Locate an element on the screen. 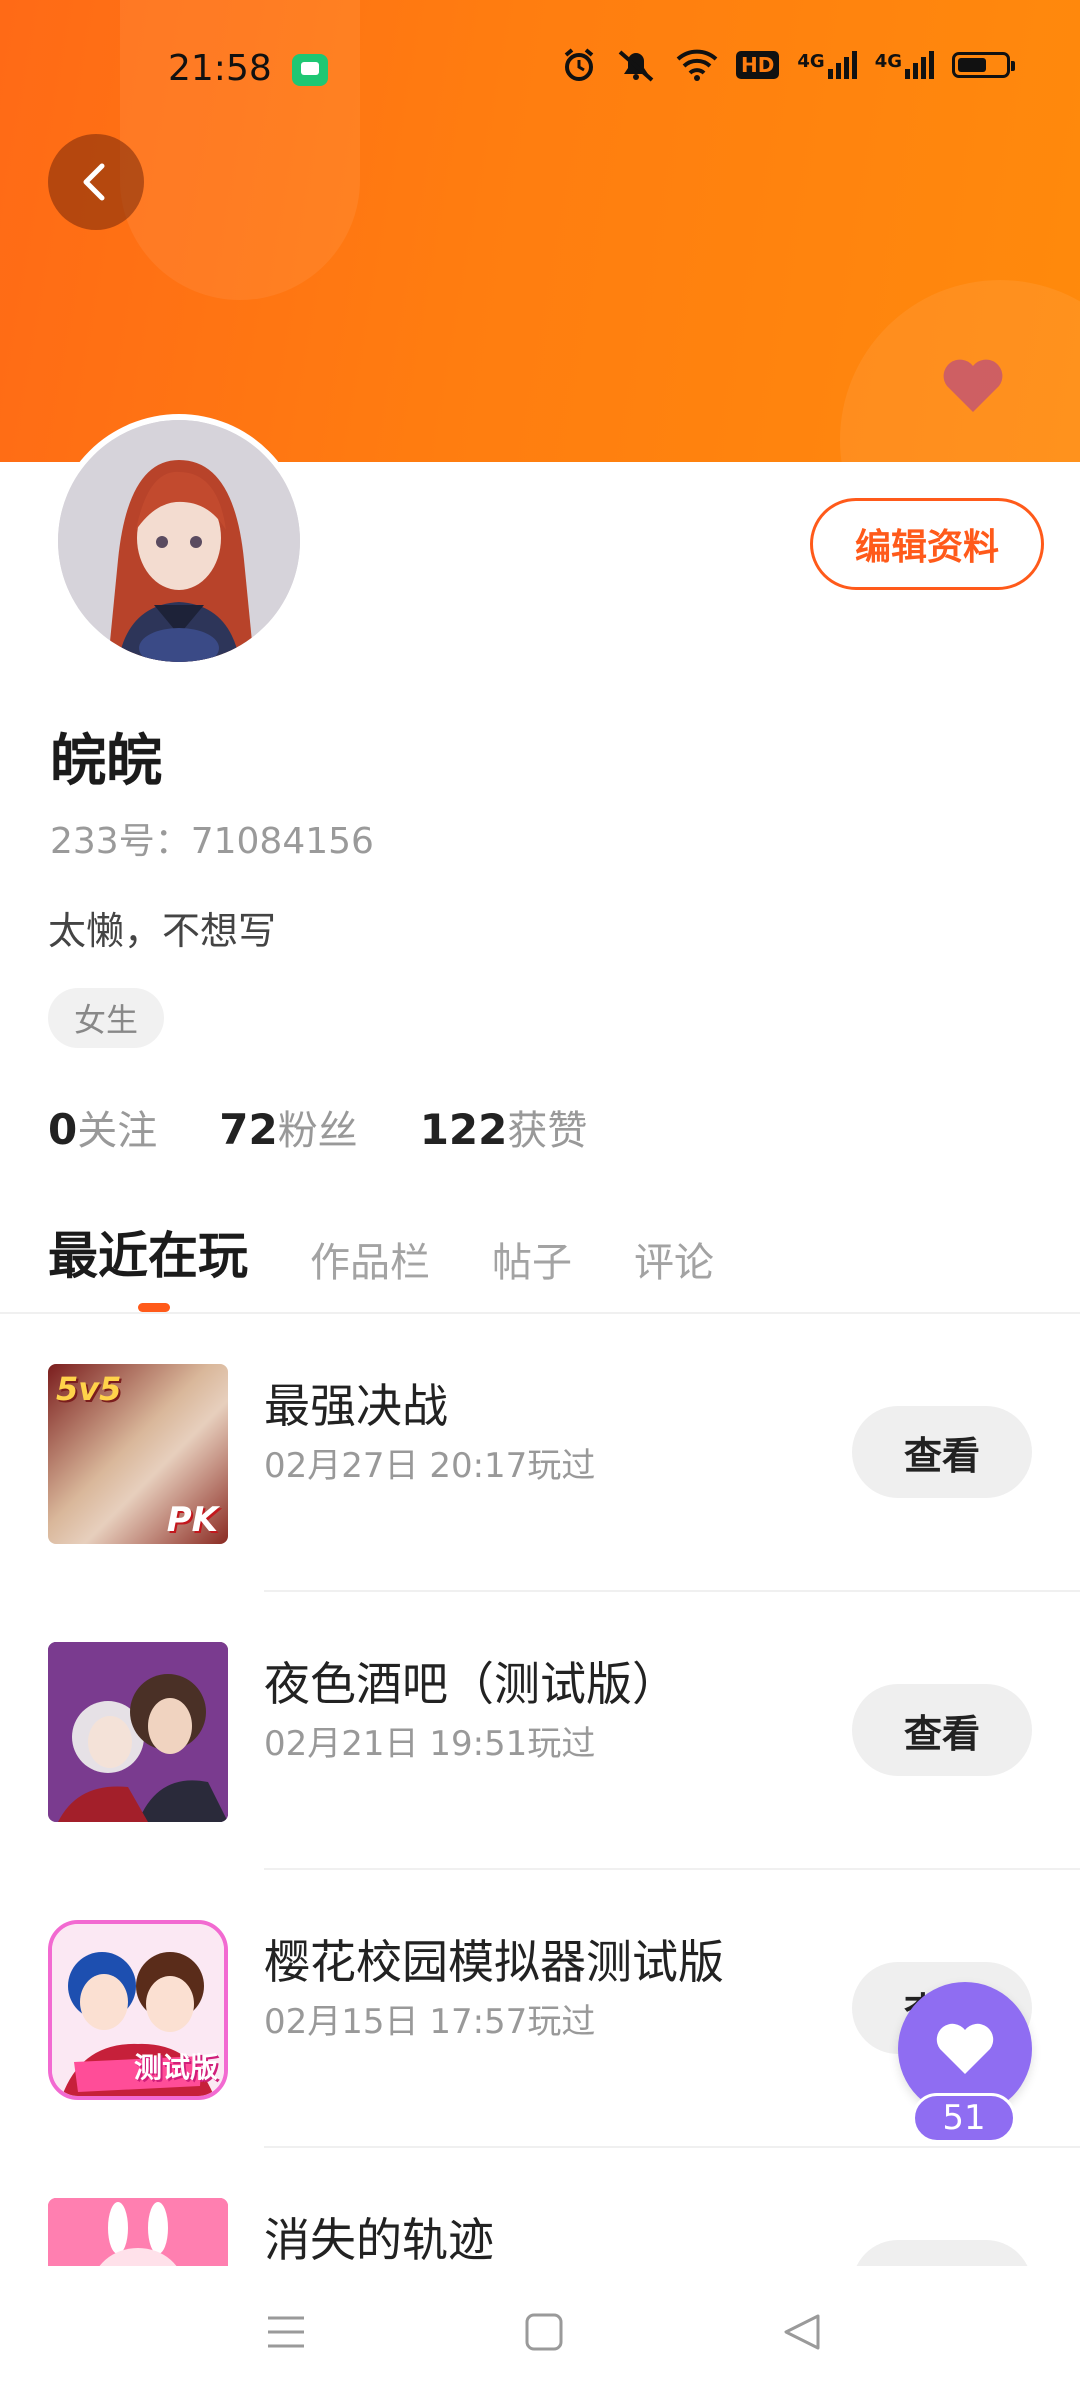 The width and height of the screenshot is (1080, 2400). likes-count: 122 is located at coordinates (463, 1129).